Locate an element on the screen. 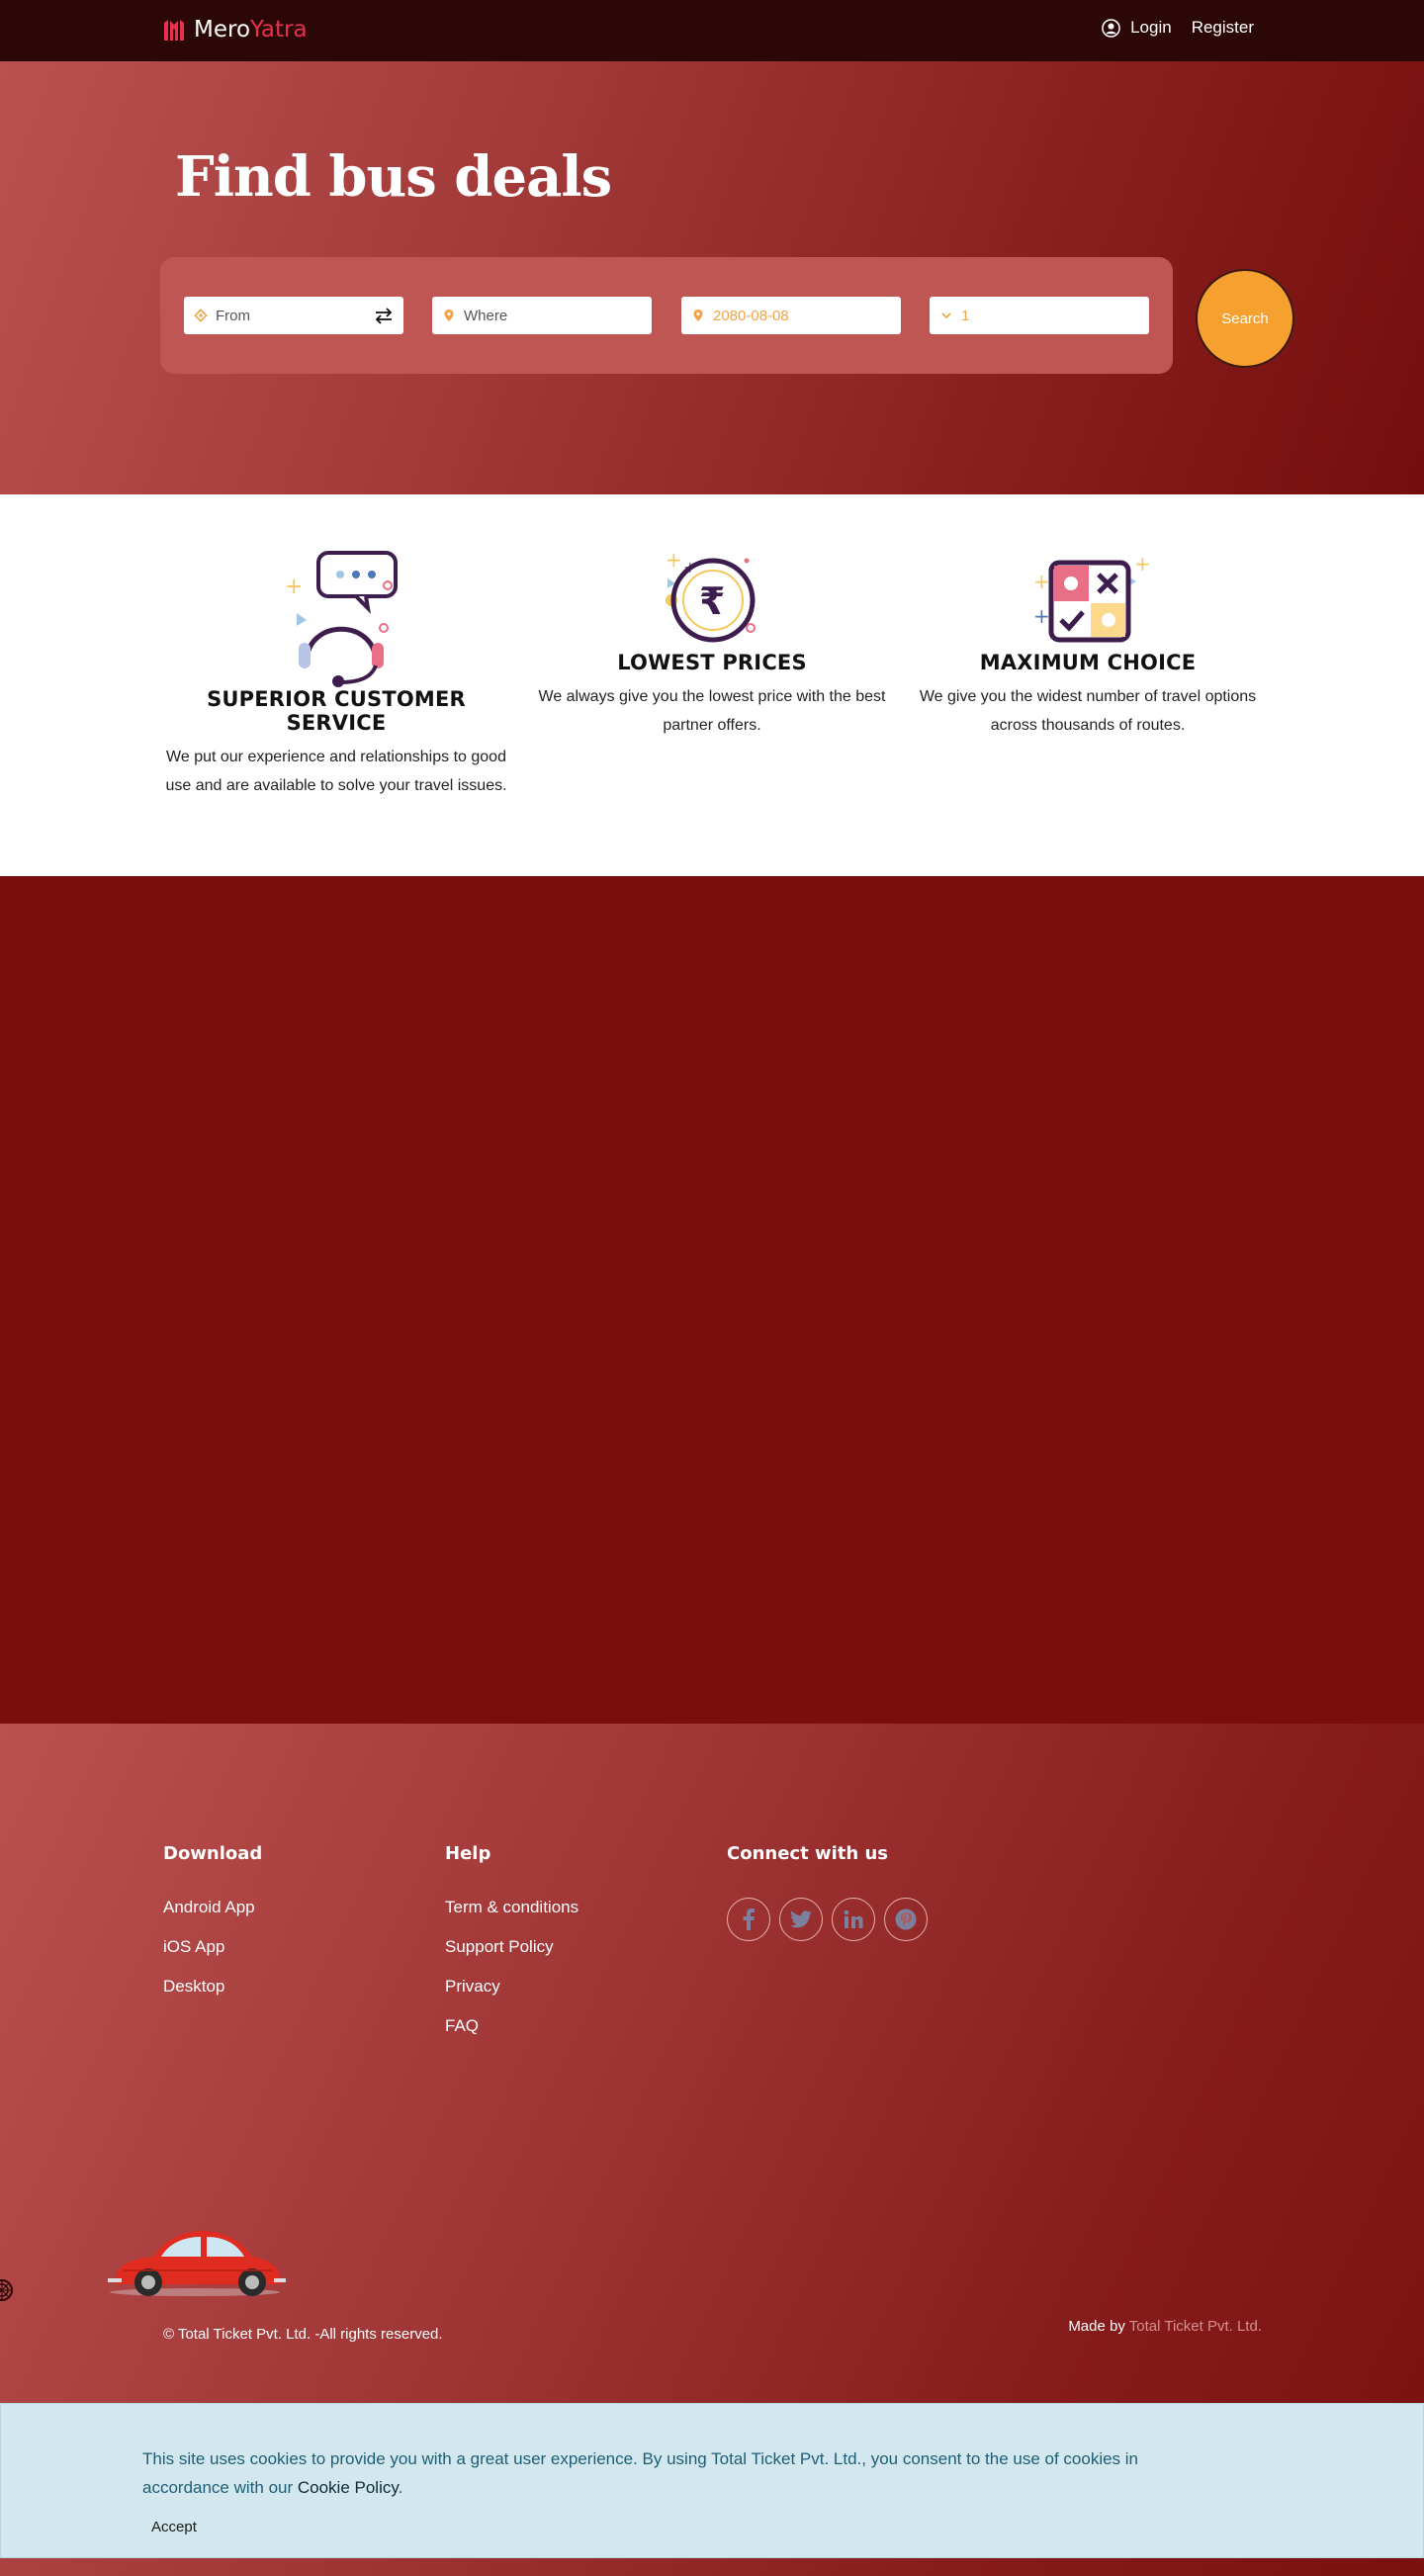 The height and width of the screenshot is (2576, 1424). cookie-period: . is located at coordinates (400, 2487).